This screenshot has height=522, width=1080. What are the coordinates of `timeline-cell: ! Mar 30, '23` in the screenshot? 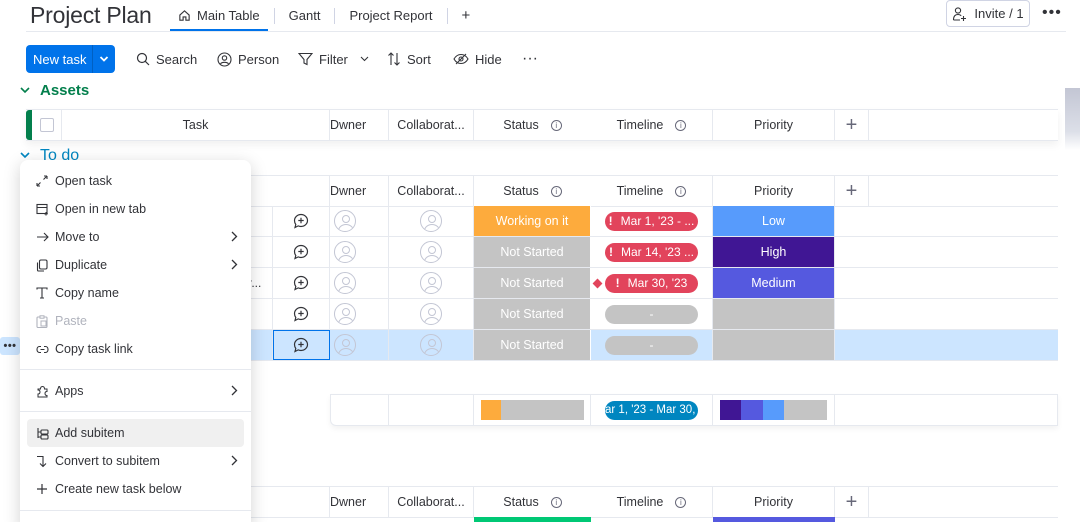 It's located at (652, 283).